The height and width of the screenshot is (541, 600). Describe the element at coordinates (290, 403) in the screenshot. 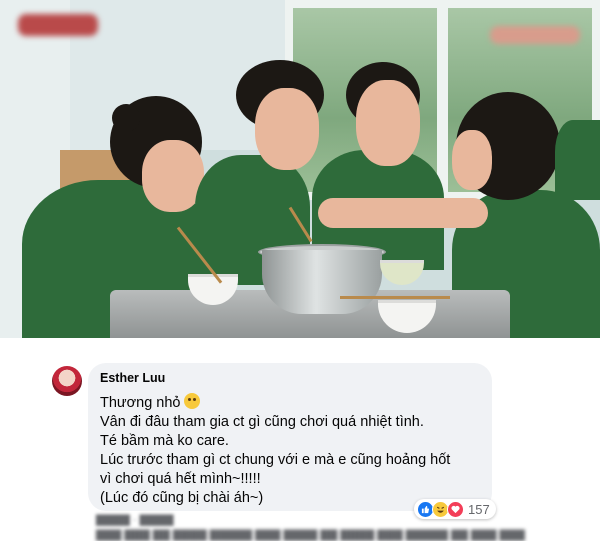

I see `comment-line: Thương nhỏ` at that location.